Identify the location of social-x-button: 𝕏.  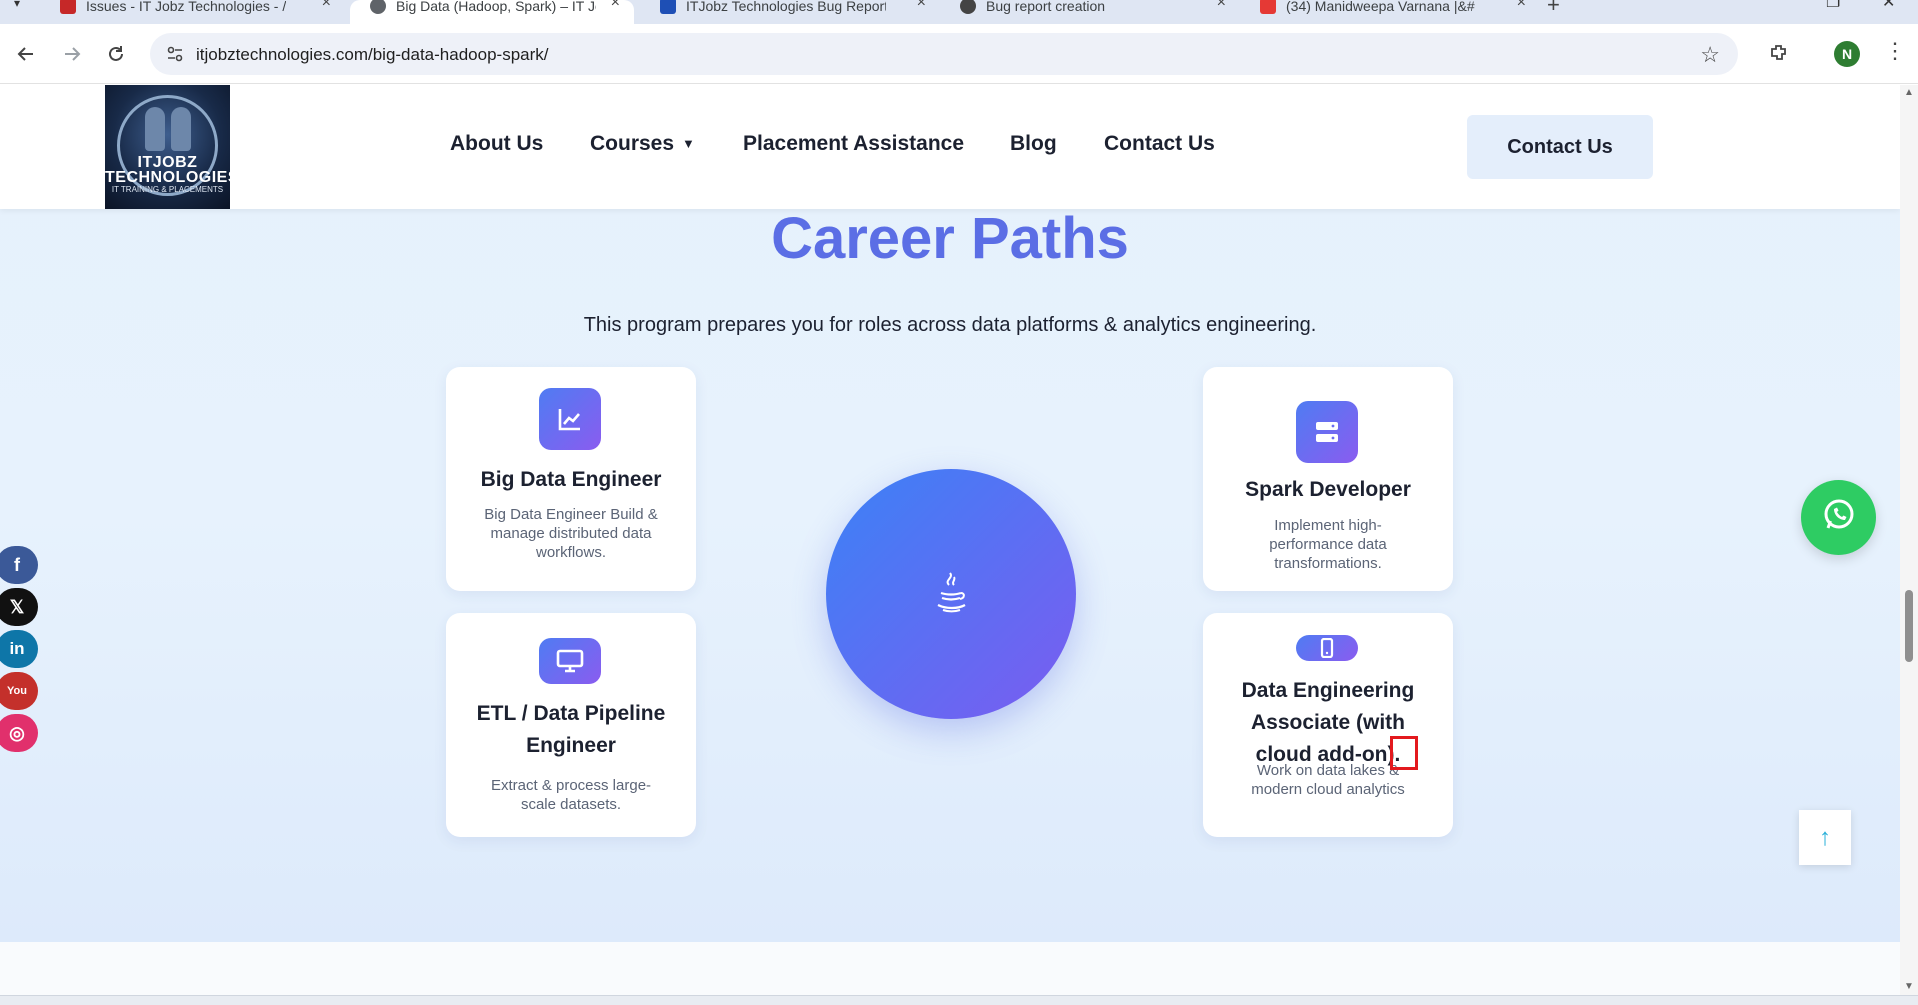
(19, 607).